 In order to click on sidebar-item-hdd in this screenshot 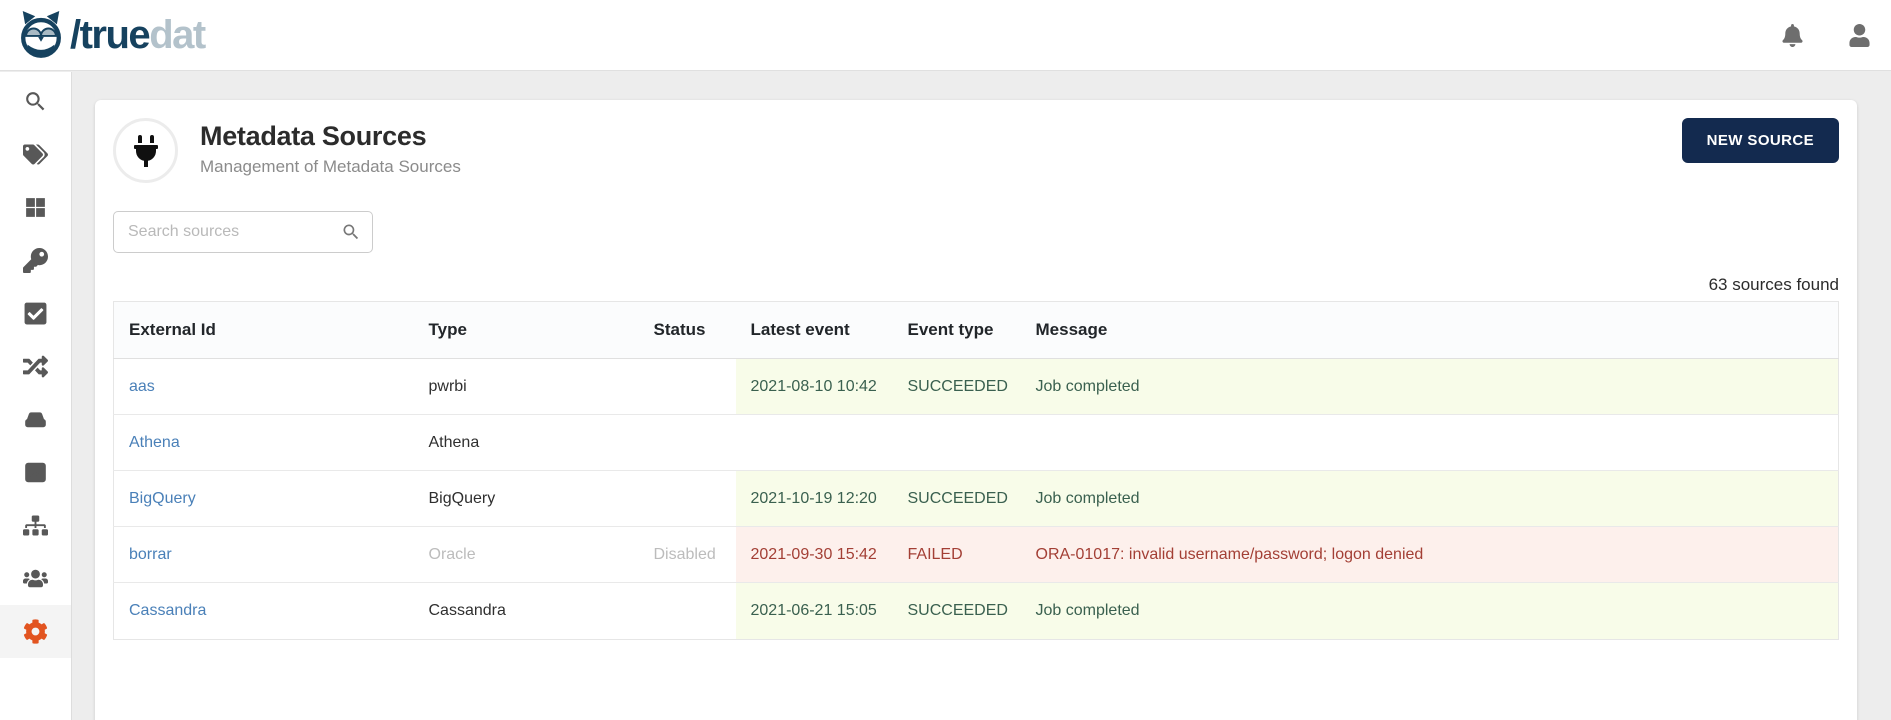, I will do `click(35, 419)`.